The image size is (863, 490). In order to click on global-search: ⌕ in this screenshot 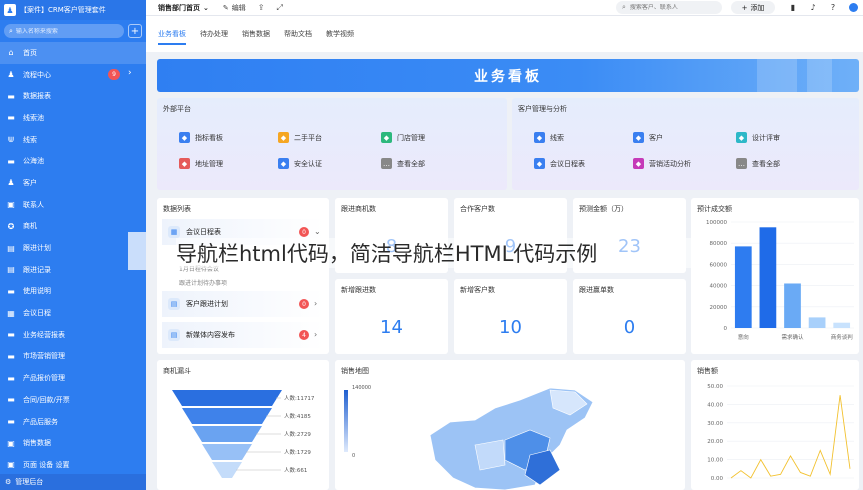, I will do `click(669, 7)`.